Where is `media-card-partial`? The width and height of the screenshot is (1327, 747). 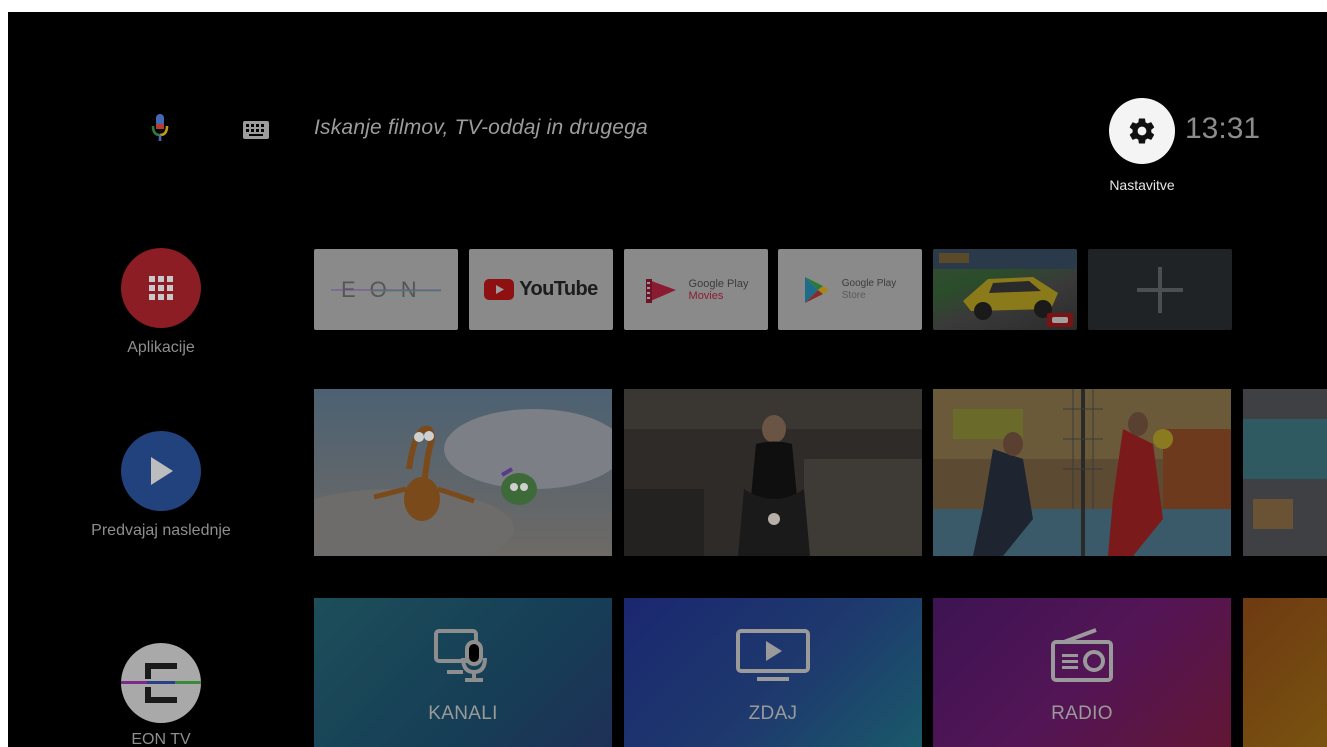 media-card-partial is located at coordinates (1285, 472).